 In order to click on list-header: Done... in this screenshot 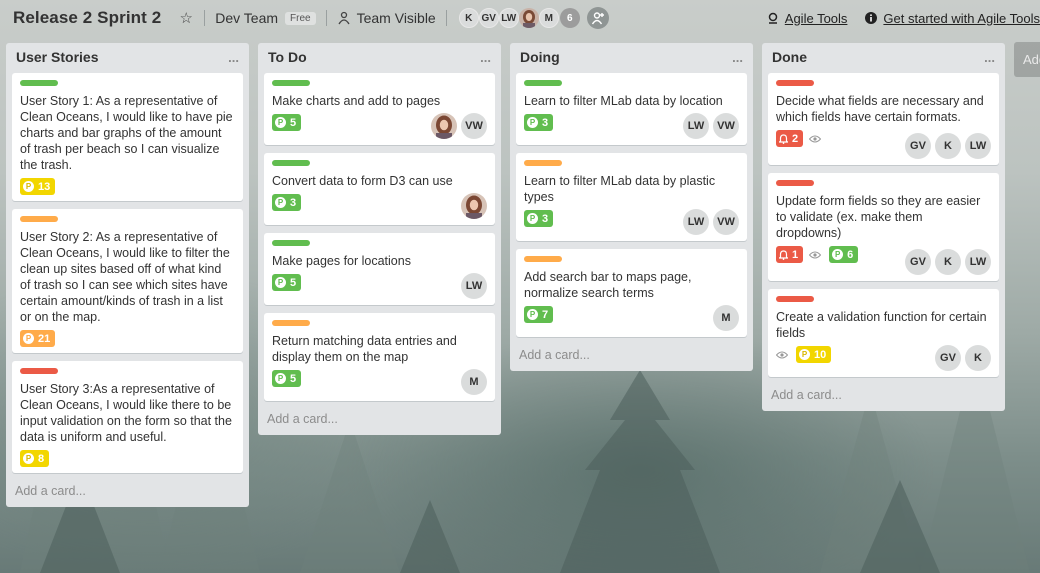, I will do `click(883, 57)`.